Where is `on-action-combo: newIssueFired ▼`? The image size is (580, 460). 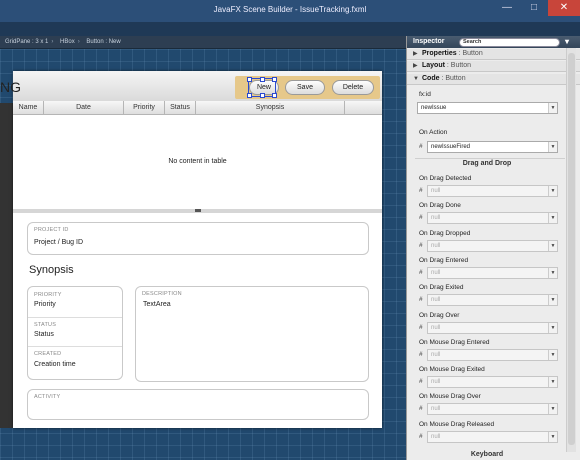 on-action-combo: newIssueFired ▼ is located at coordinates (492, 147).